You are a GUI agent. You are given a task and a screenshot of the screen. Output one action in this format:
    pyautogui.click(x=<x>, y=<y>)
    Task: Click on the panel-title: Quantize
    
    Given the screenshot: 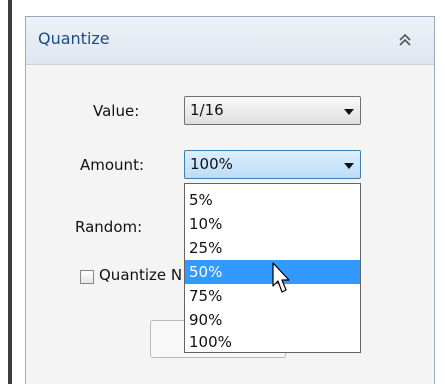 What is the action you would take?
    pyautogui.click(x=74, y=38)
    